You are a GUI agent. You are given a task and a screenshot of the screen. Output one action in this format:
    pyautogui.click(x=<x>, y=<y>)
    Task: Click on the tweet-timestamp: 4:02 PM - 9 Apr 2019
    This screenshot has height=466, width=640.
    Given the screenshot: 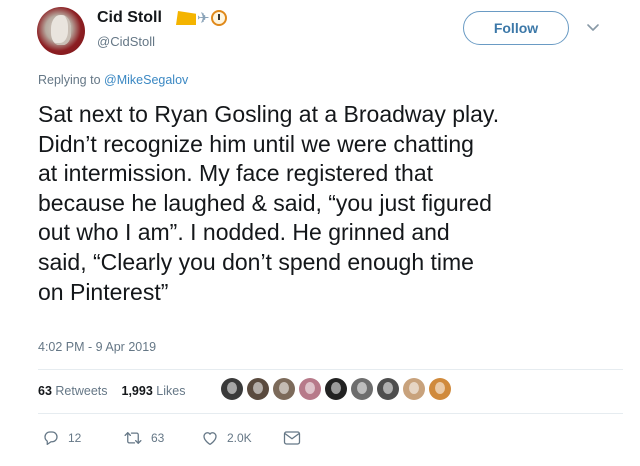 What is the action you would take?
    pyautogui.click(x=97, y=347)
    